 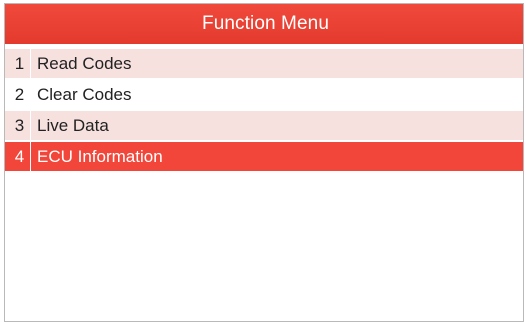 I want to click on menu-item-number: 3, so click(x=19, y=125).